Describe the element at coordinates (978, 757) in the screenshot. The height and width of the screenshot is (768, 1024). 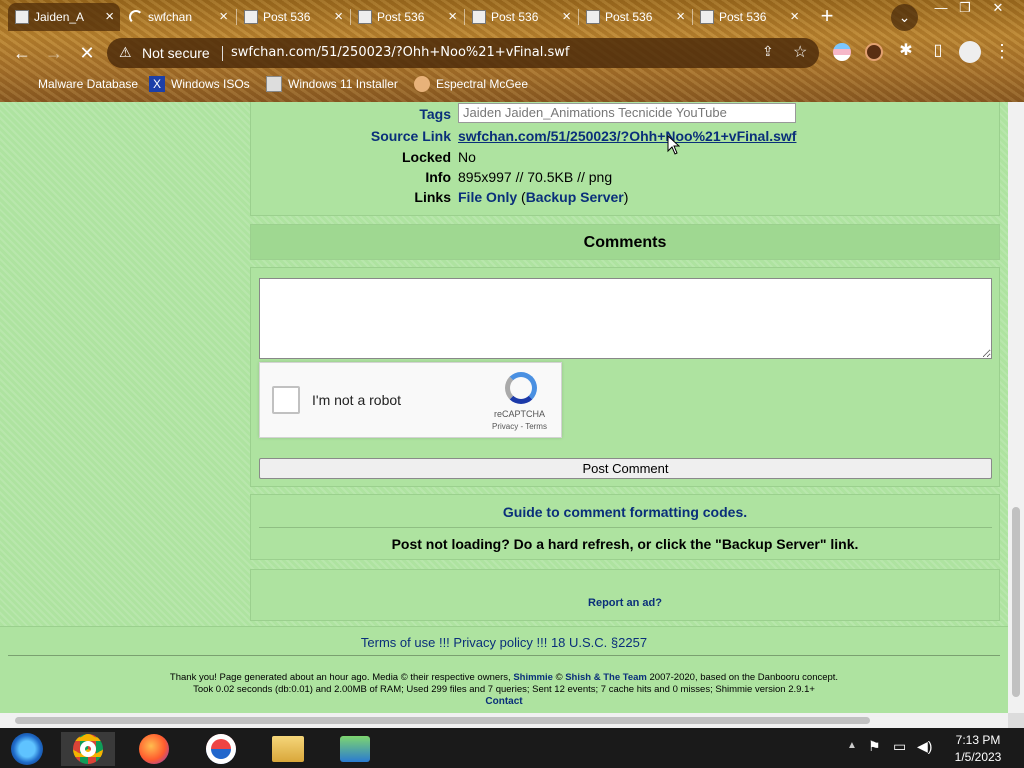
I see `clock-date: 1/5/2023` at that location.